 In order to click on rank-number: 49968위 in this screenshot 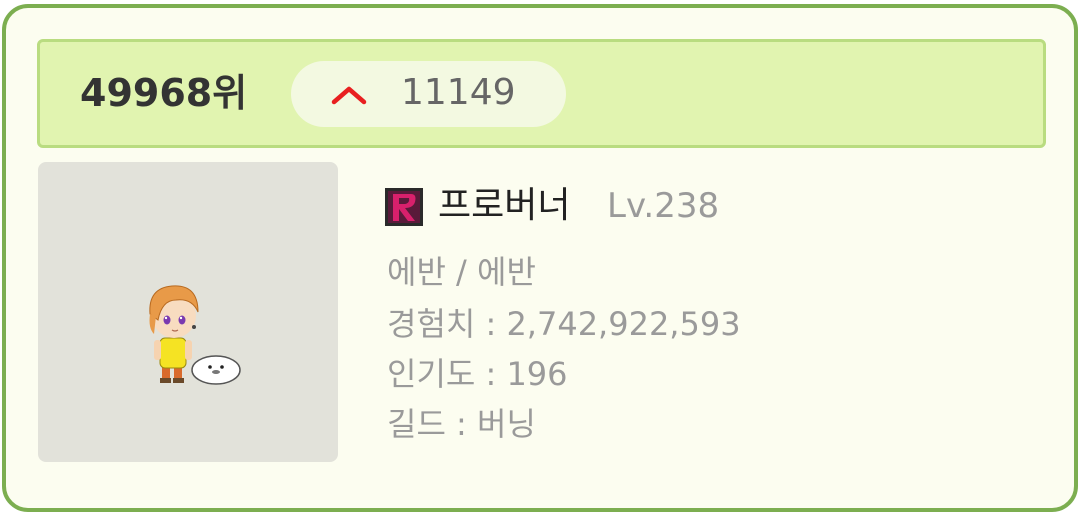, I will do `click(164, 93)`.